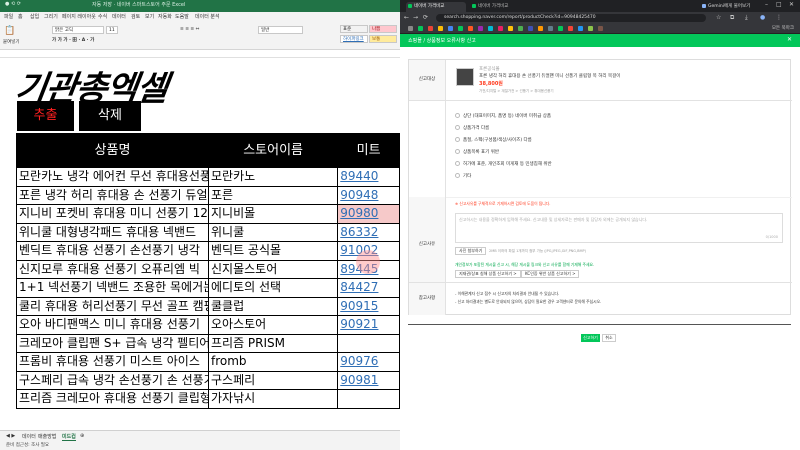 Image resolution: width=800 pixels, height=450 pixels. I want to click on clipboard-icon: 📋, so click(9, 31).